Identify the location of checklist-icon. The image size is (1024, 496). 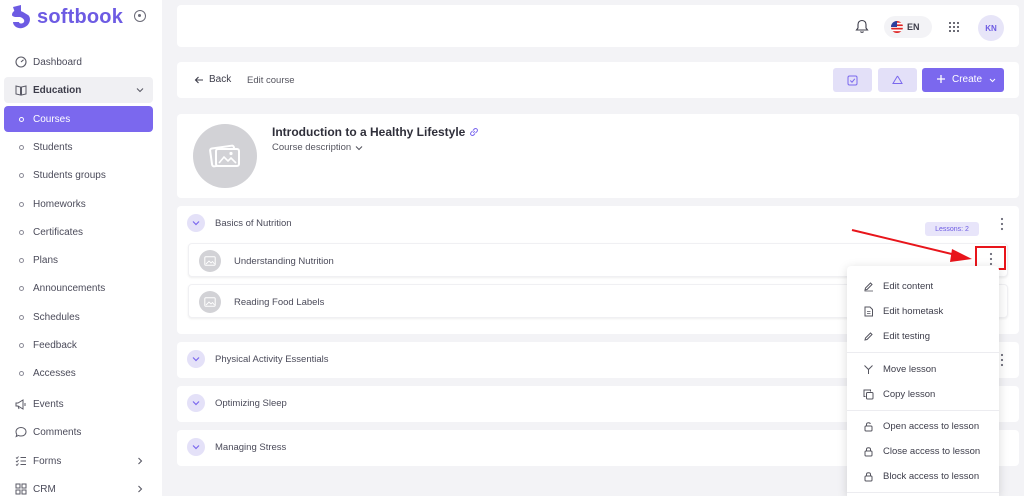
(20, 461).